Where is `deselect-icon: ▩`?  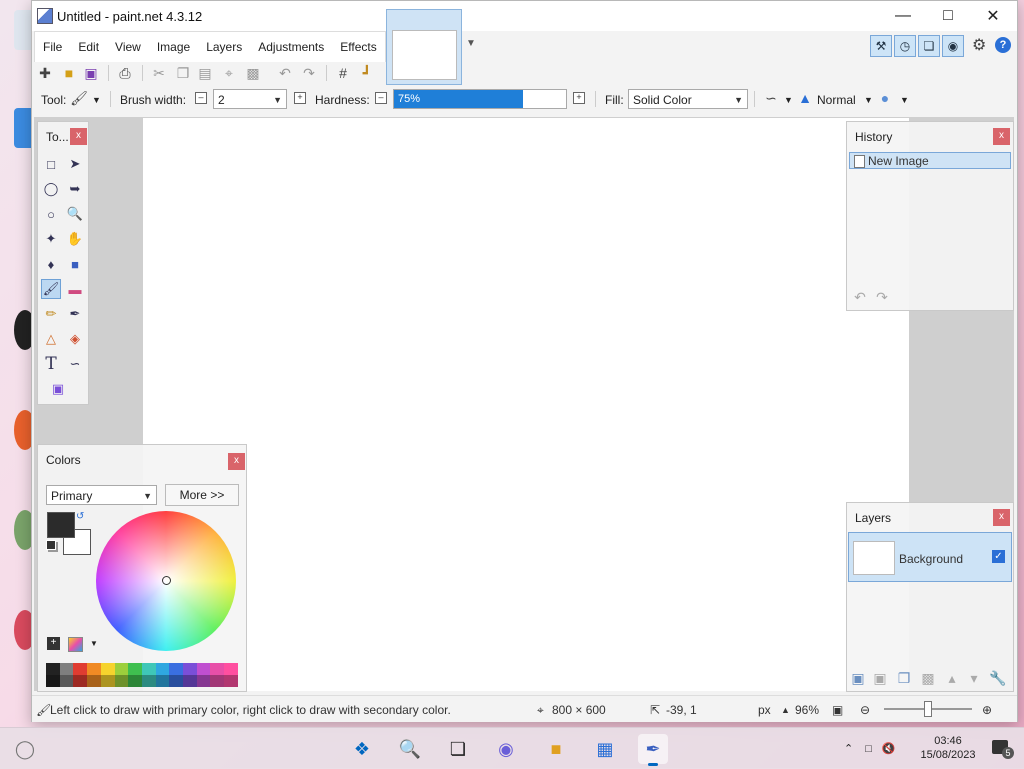
deselect-icon: ▩ is located at coordinates (253, 73).